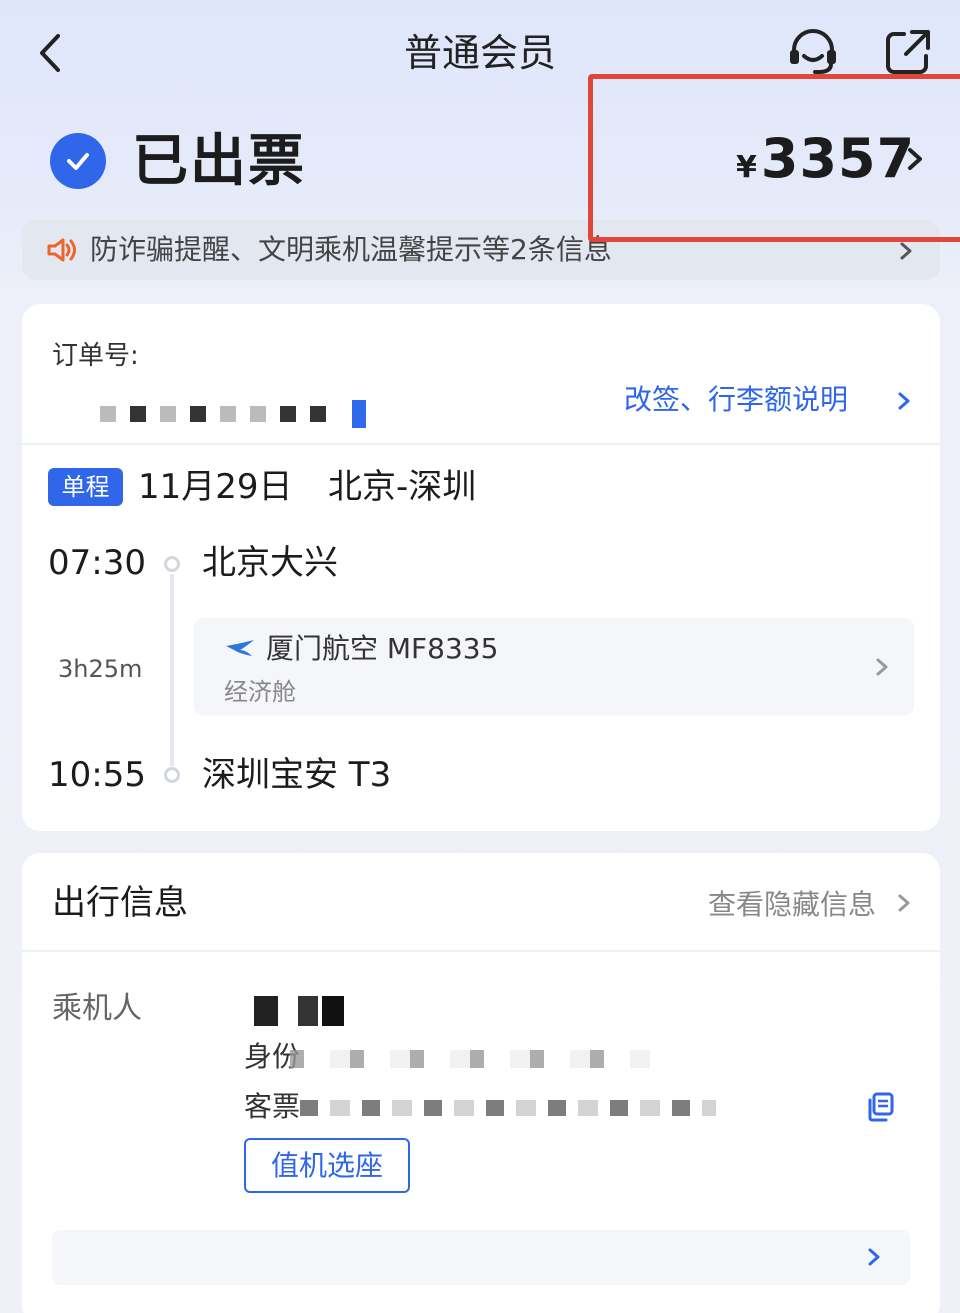 Image resolution: width=960 pixels, height=1313 pixels. Describe the element at coordinates (85, 487) in the screenshot. I see `trip-type-badge: 单程` at that location.